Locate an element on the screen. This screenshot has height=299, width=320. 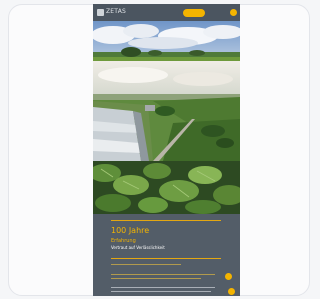
menu-icon is located at coordinates (233, 12).